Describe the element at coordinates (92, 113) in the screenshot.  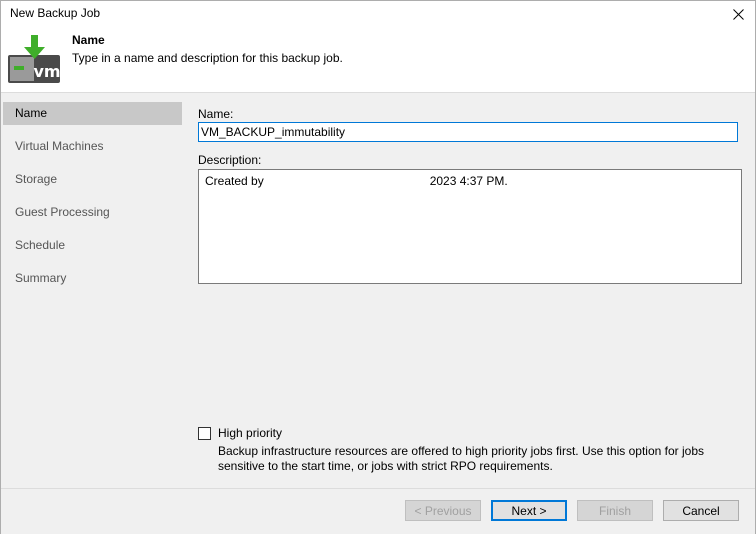
I see `step-name: Name` at that location.